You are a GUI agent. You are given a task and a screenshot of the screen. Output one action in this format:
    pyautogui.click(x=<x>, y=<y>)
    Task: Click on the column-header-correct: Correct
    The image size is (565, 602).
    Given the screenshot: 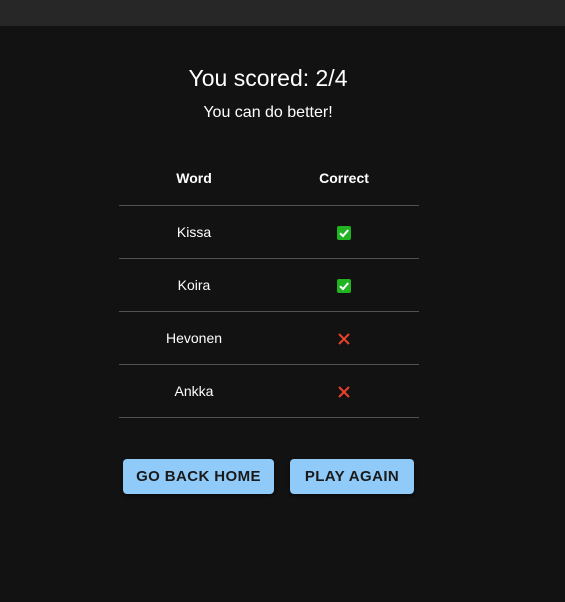 What is the action you would take?
    pyautogui.click(x=344, y=178)
    